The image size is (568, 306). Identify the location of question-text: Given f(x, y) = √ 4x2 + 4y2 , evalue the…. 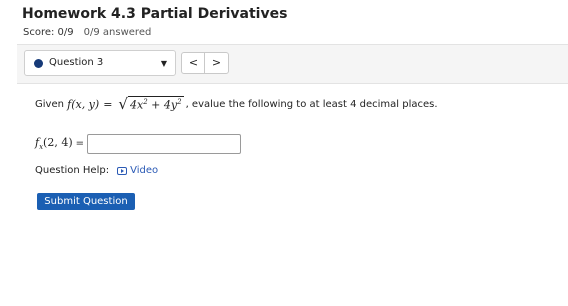
(236, 104).